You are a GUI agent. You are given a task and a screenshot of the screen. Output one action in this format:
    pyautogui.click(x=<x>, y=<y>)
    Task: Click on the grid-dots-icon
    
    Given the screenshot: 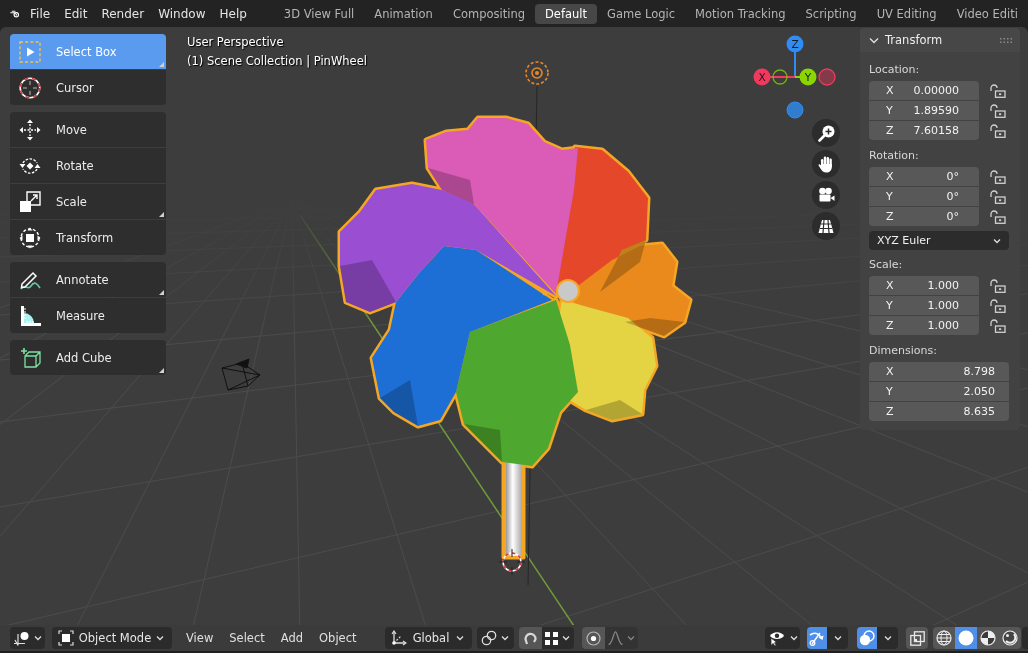 What is the action you would take?
    pyautogui.click(x=551, y=638)
    